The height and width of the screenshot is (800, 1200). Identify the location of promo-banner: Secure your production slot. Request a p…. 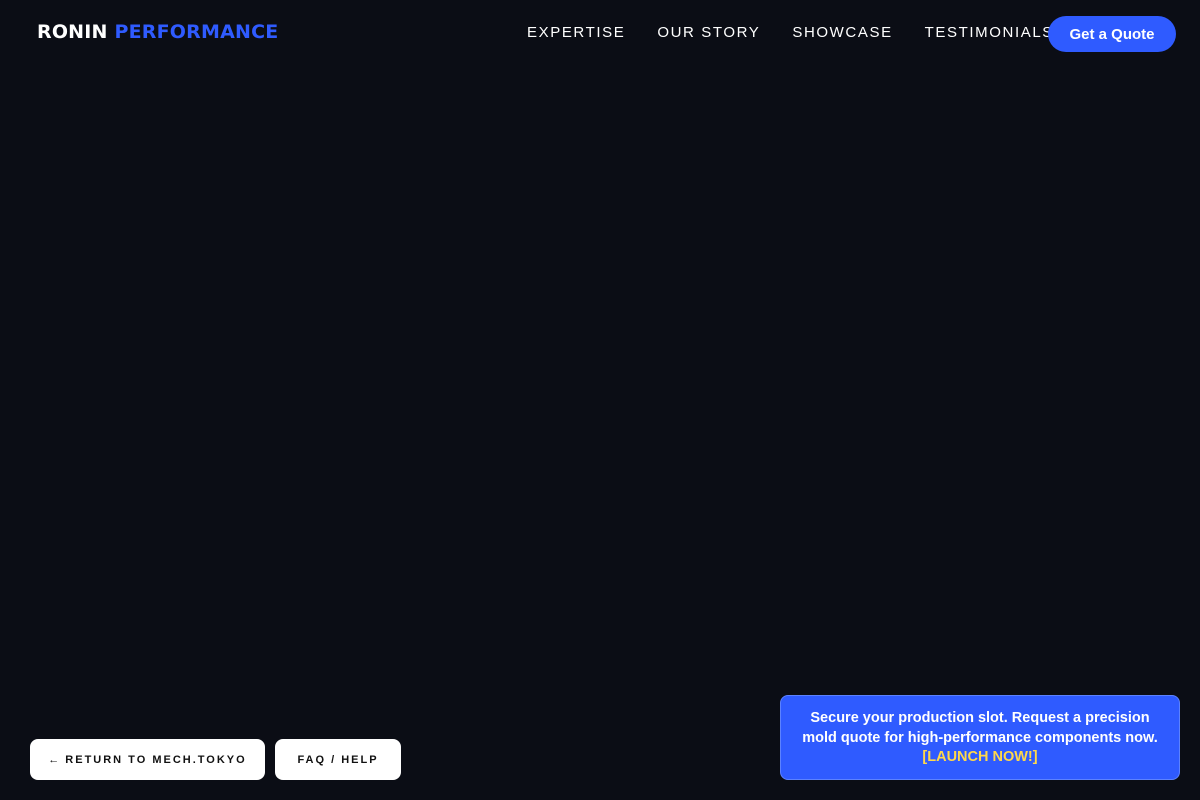
(980, 737).